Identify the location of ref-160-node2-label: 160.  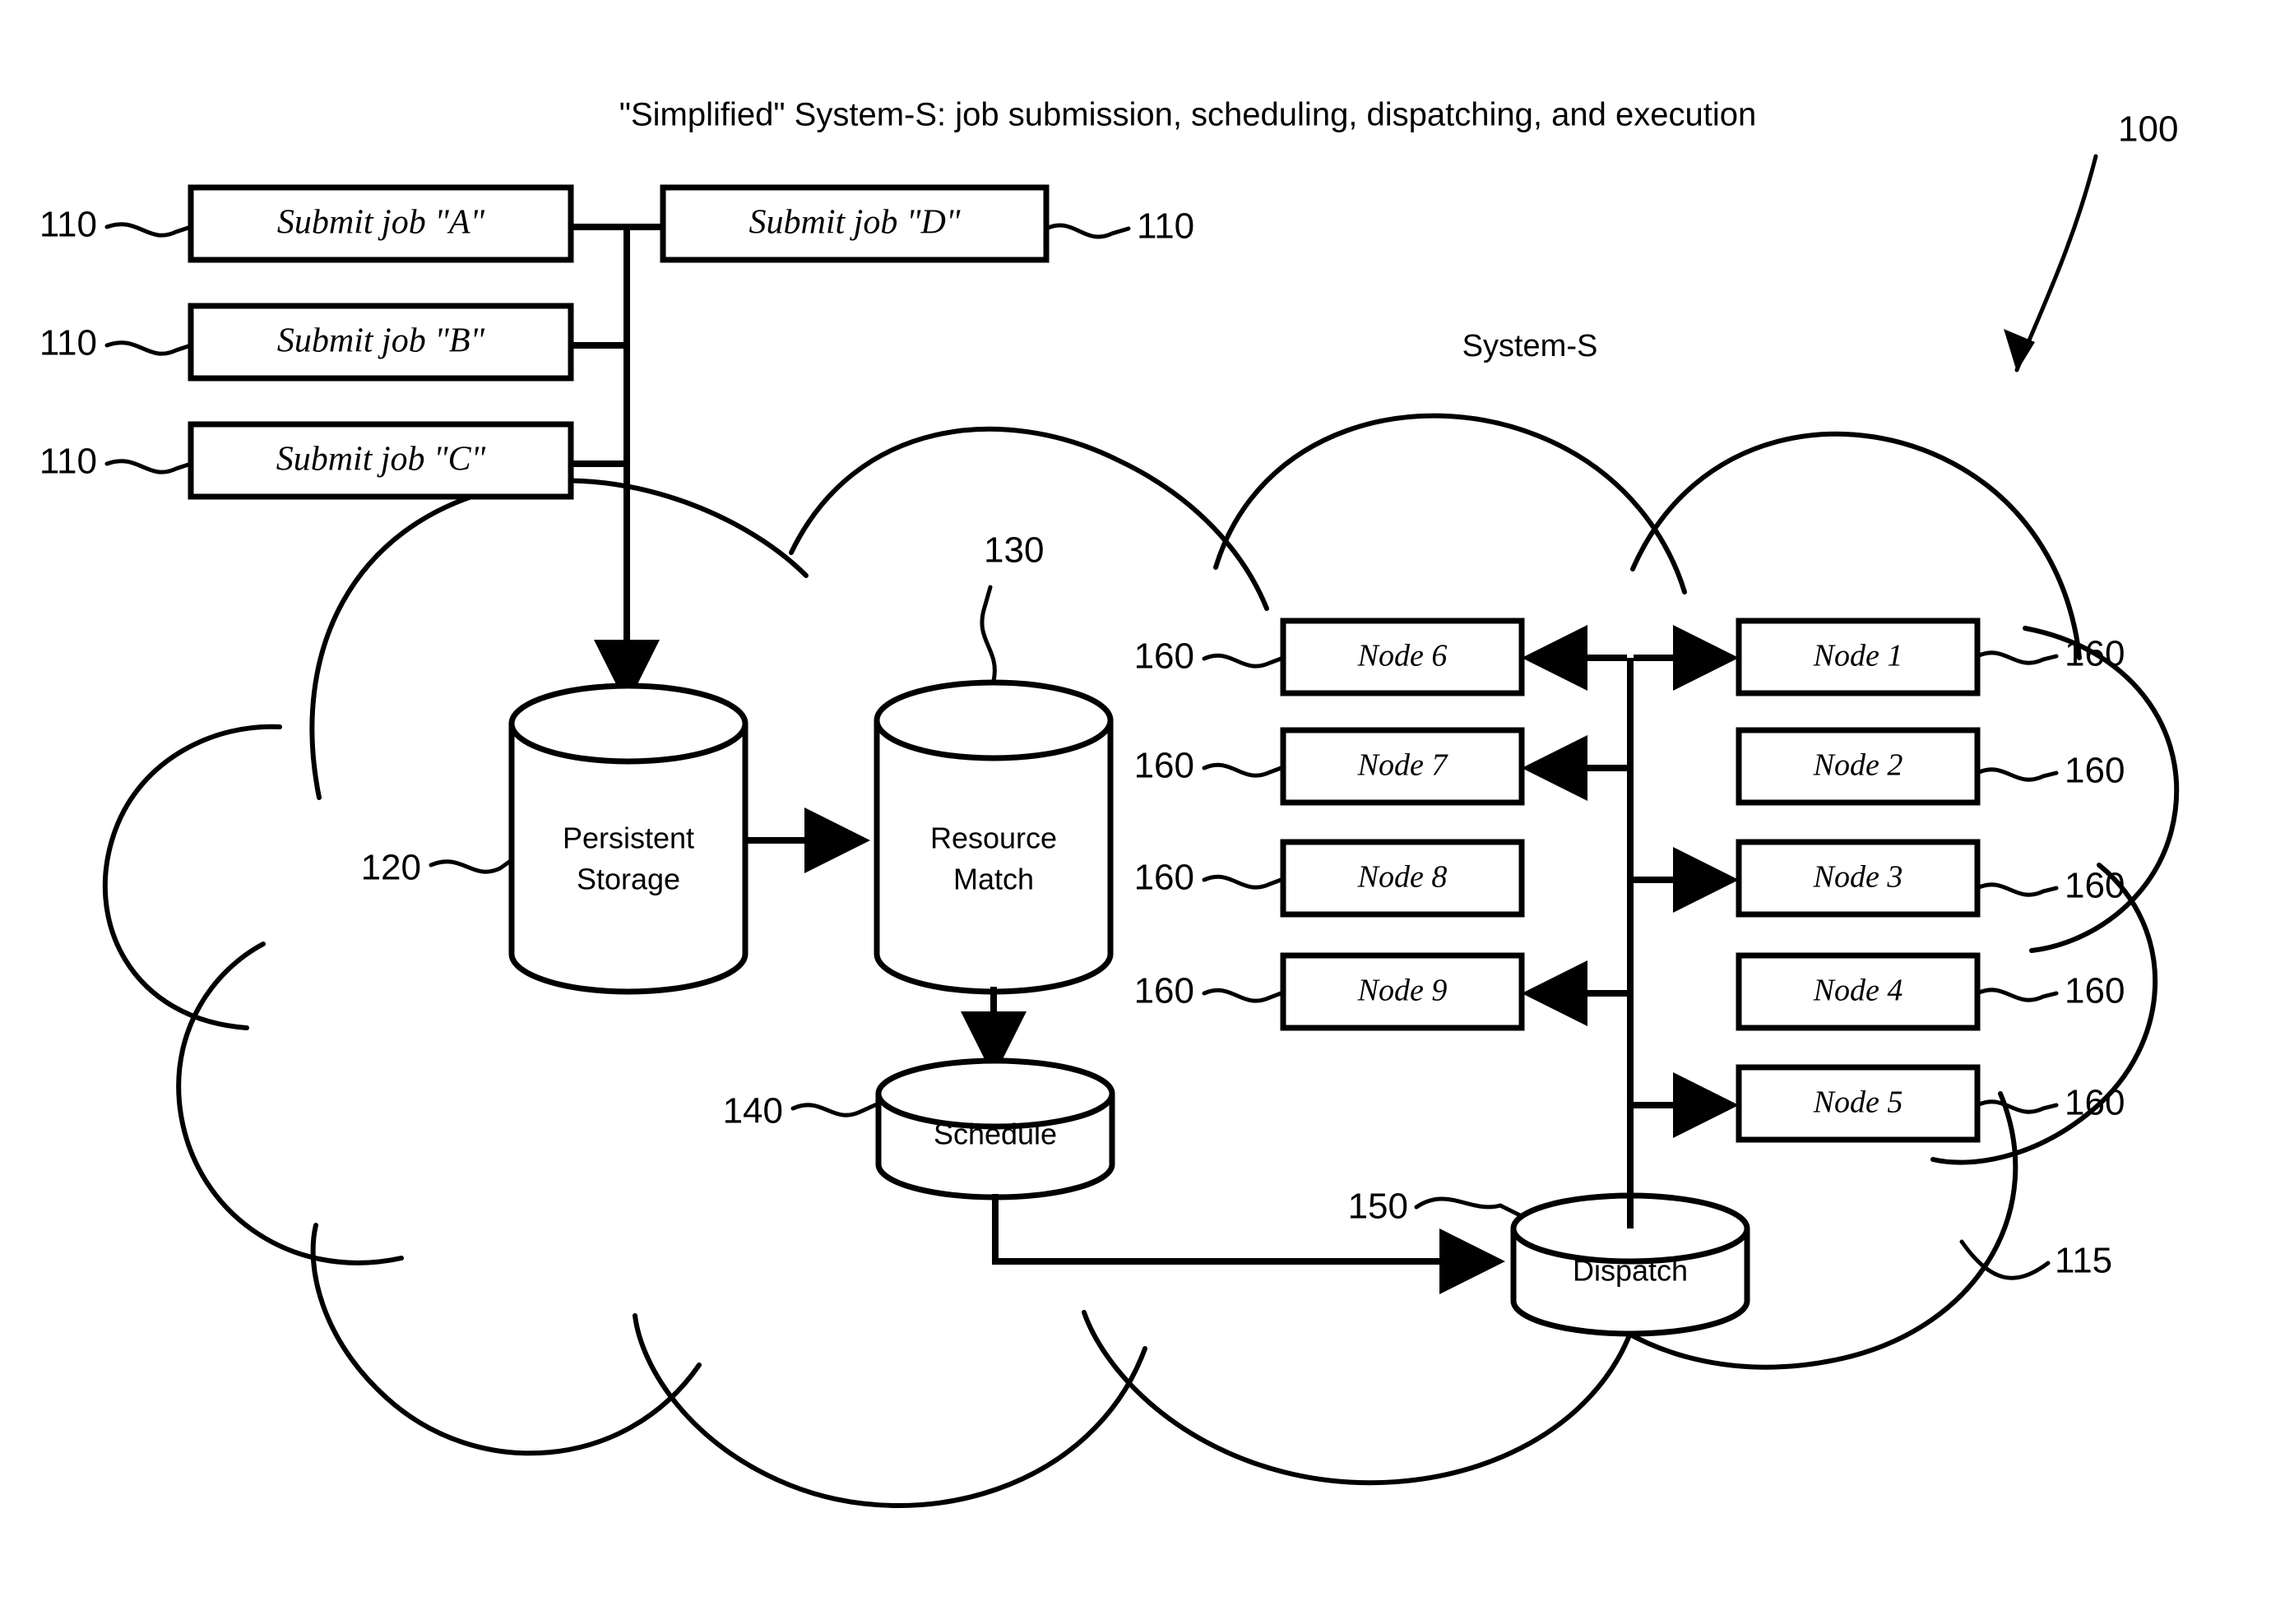
(2095, 771).